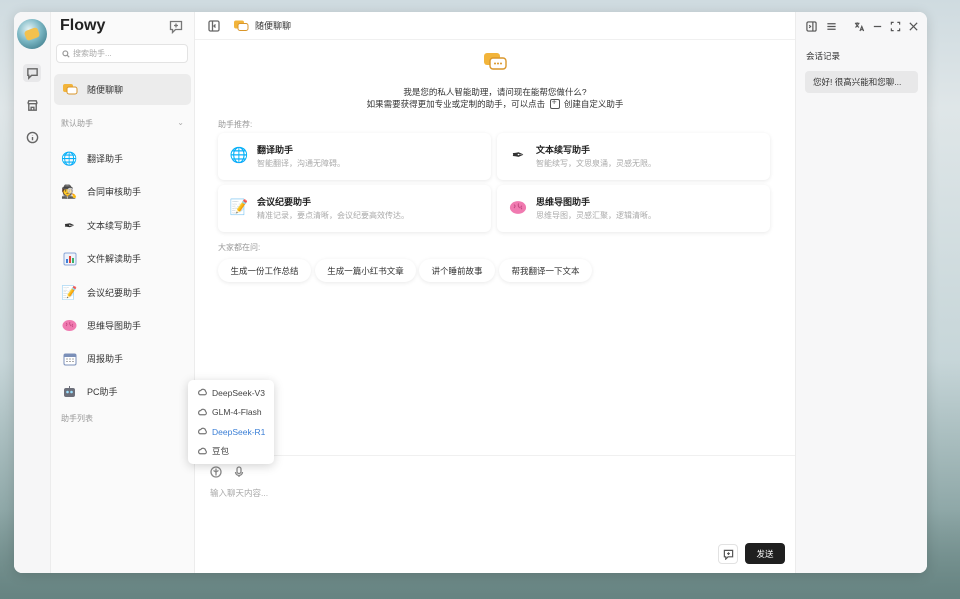 This screenshot has width=960, height=599. I want to click on model-option: DeepSeek-V3, so click(231, 393).